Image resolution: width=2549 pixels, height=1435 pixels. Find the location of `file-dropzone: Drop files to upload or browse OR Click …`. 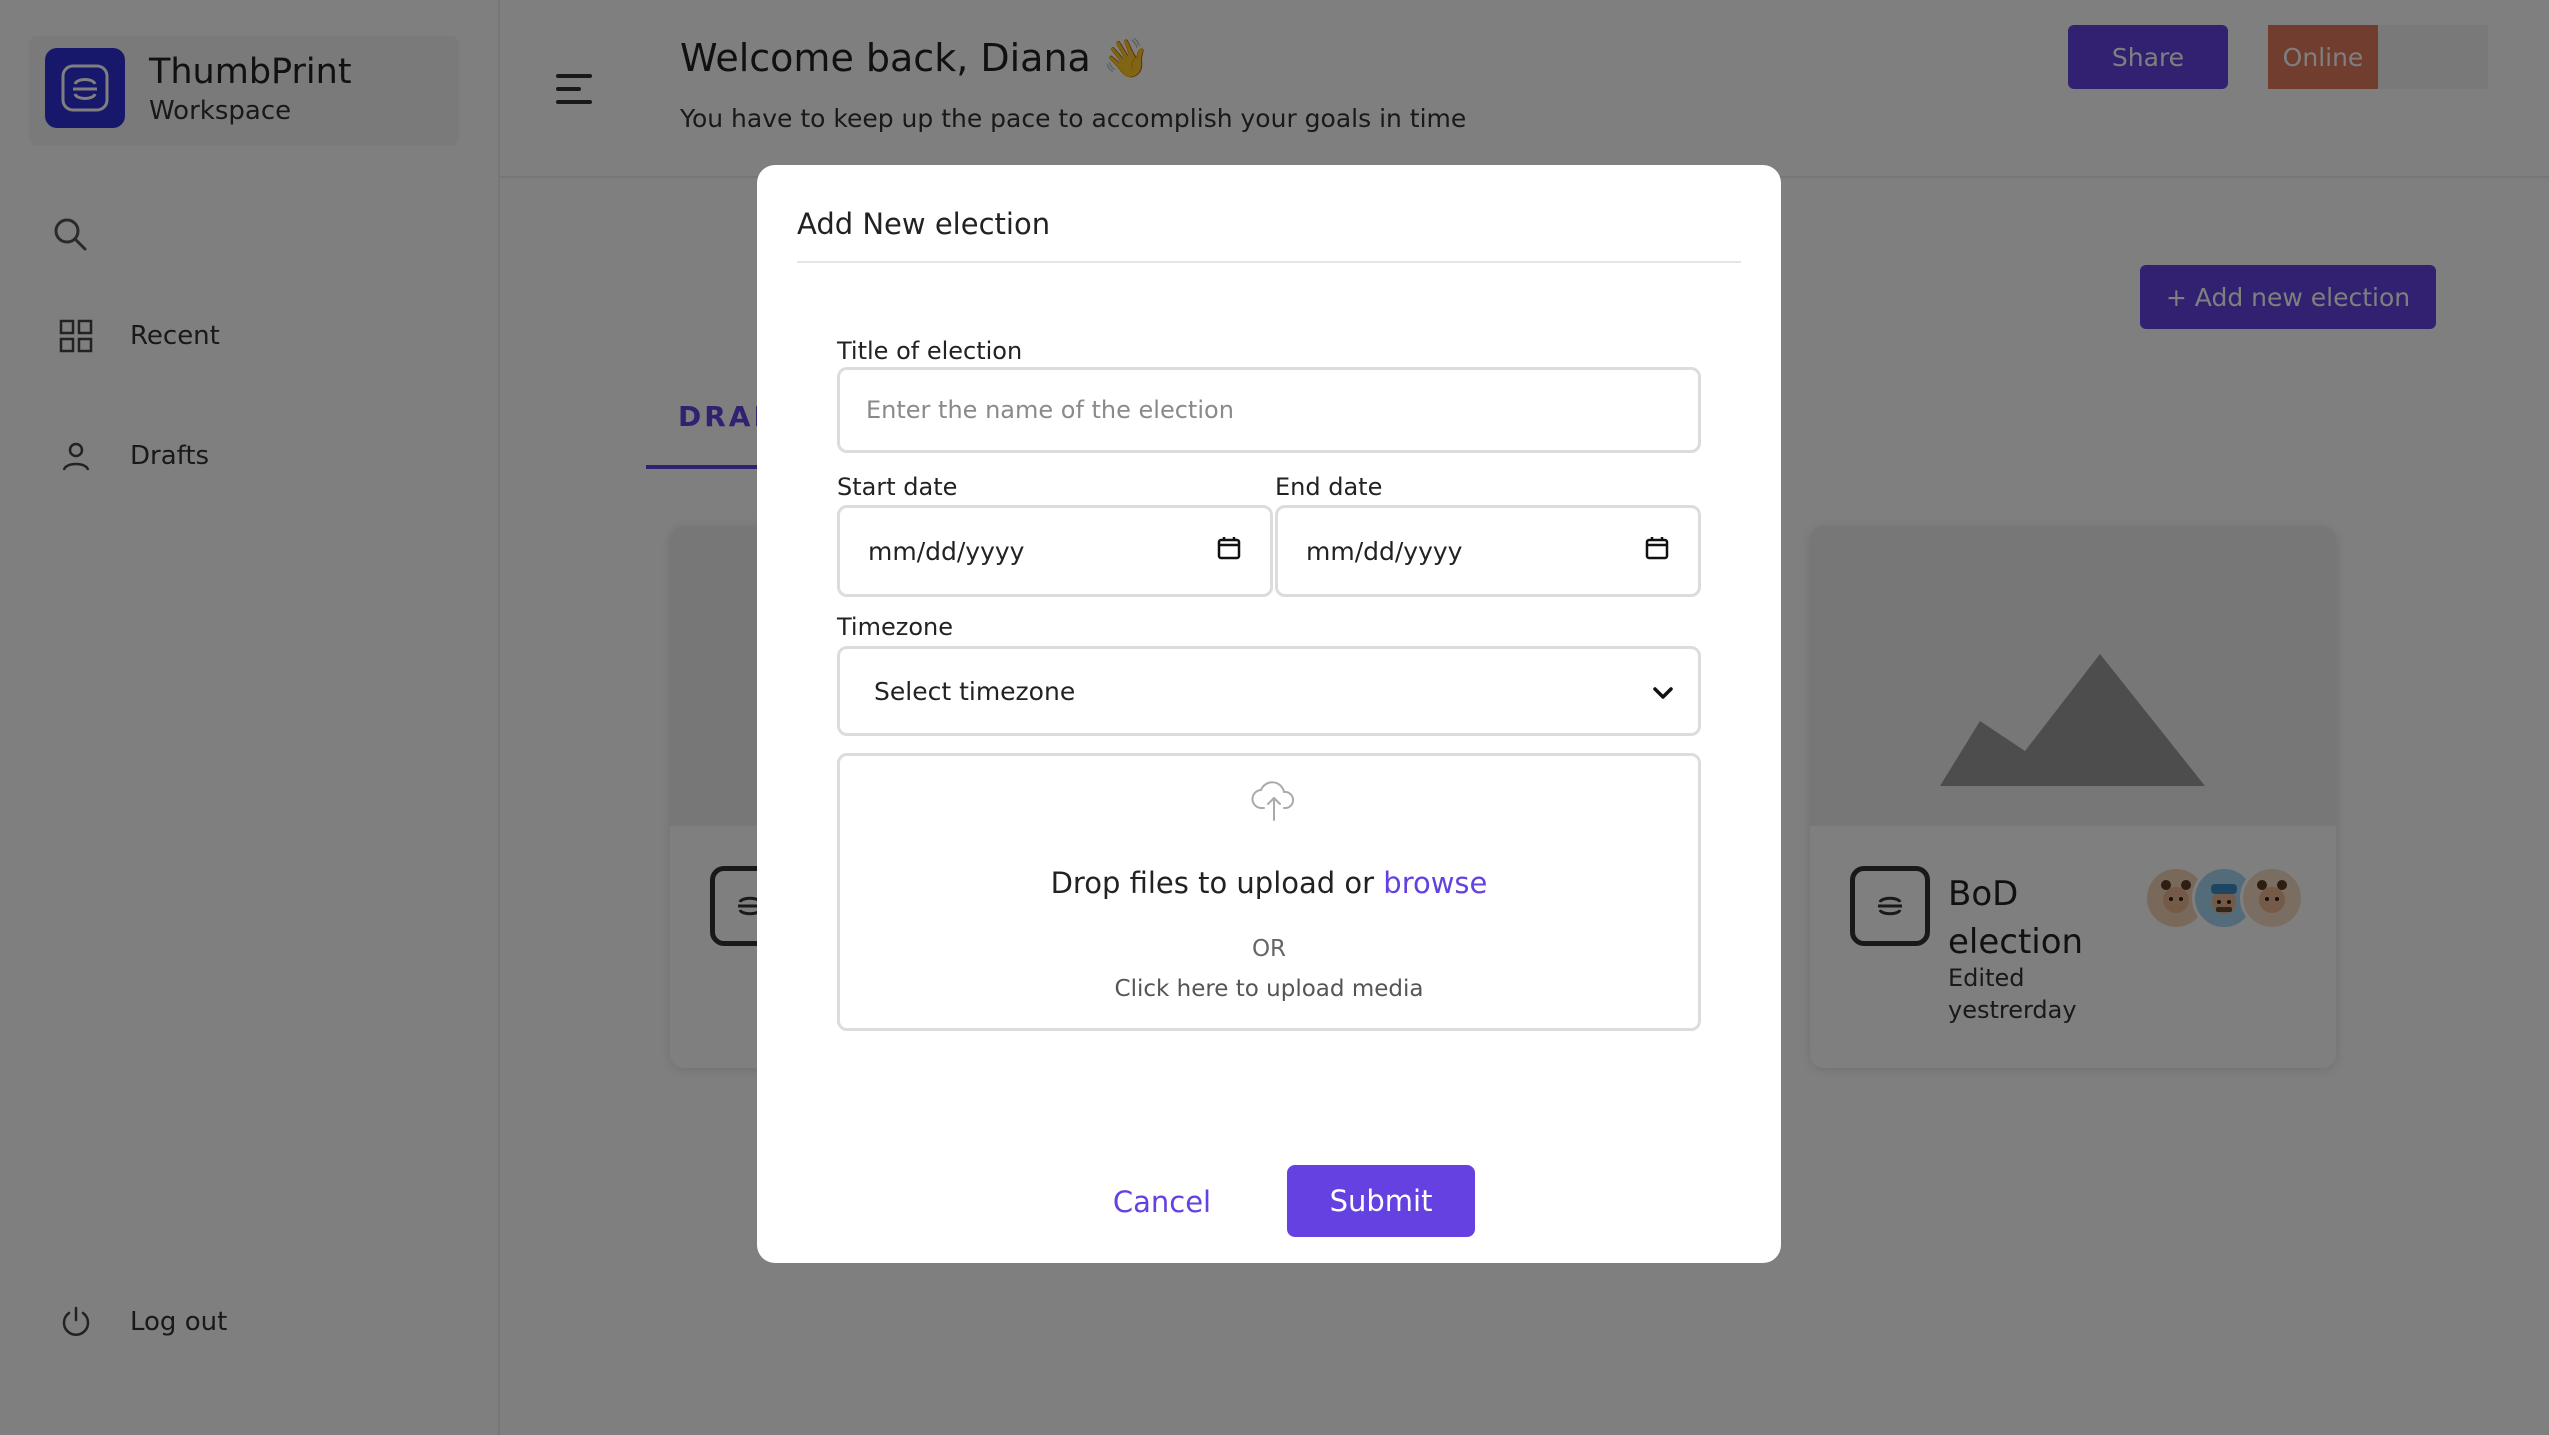

file-dropzone: Drop files to upload or browse OR Click … is located at coordinates (1269, 892).